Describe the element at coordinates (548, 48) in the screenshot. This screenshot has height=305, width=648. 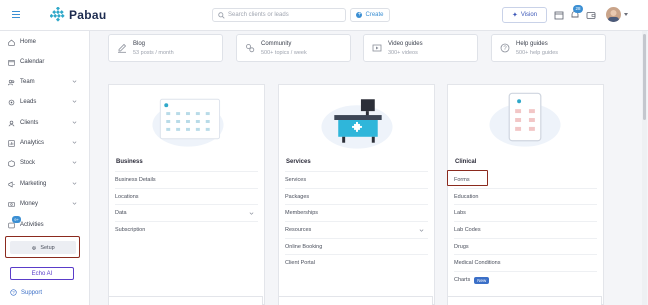
I see `resource-card-help-guides: ? Help guides 500+ help guides` at that location.